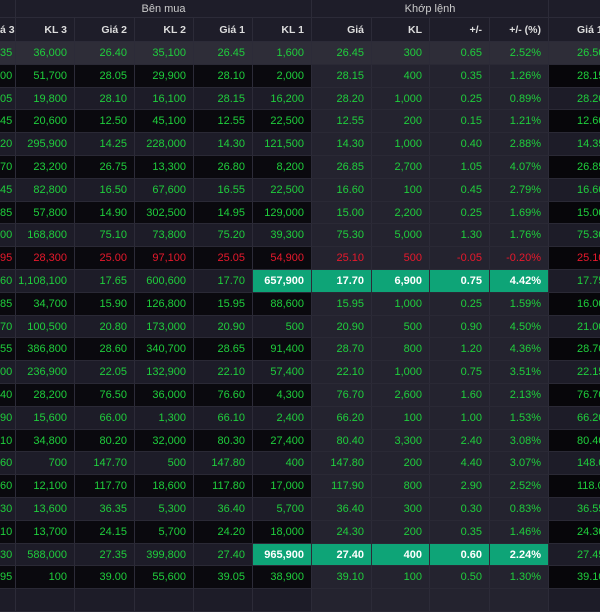  I want to click on header-bid-vol-2: KL 2, so click(164, 29).